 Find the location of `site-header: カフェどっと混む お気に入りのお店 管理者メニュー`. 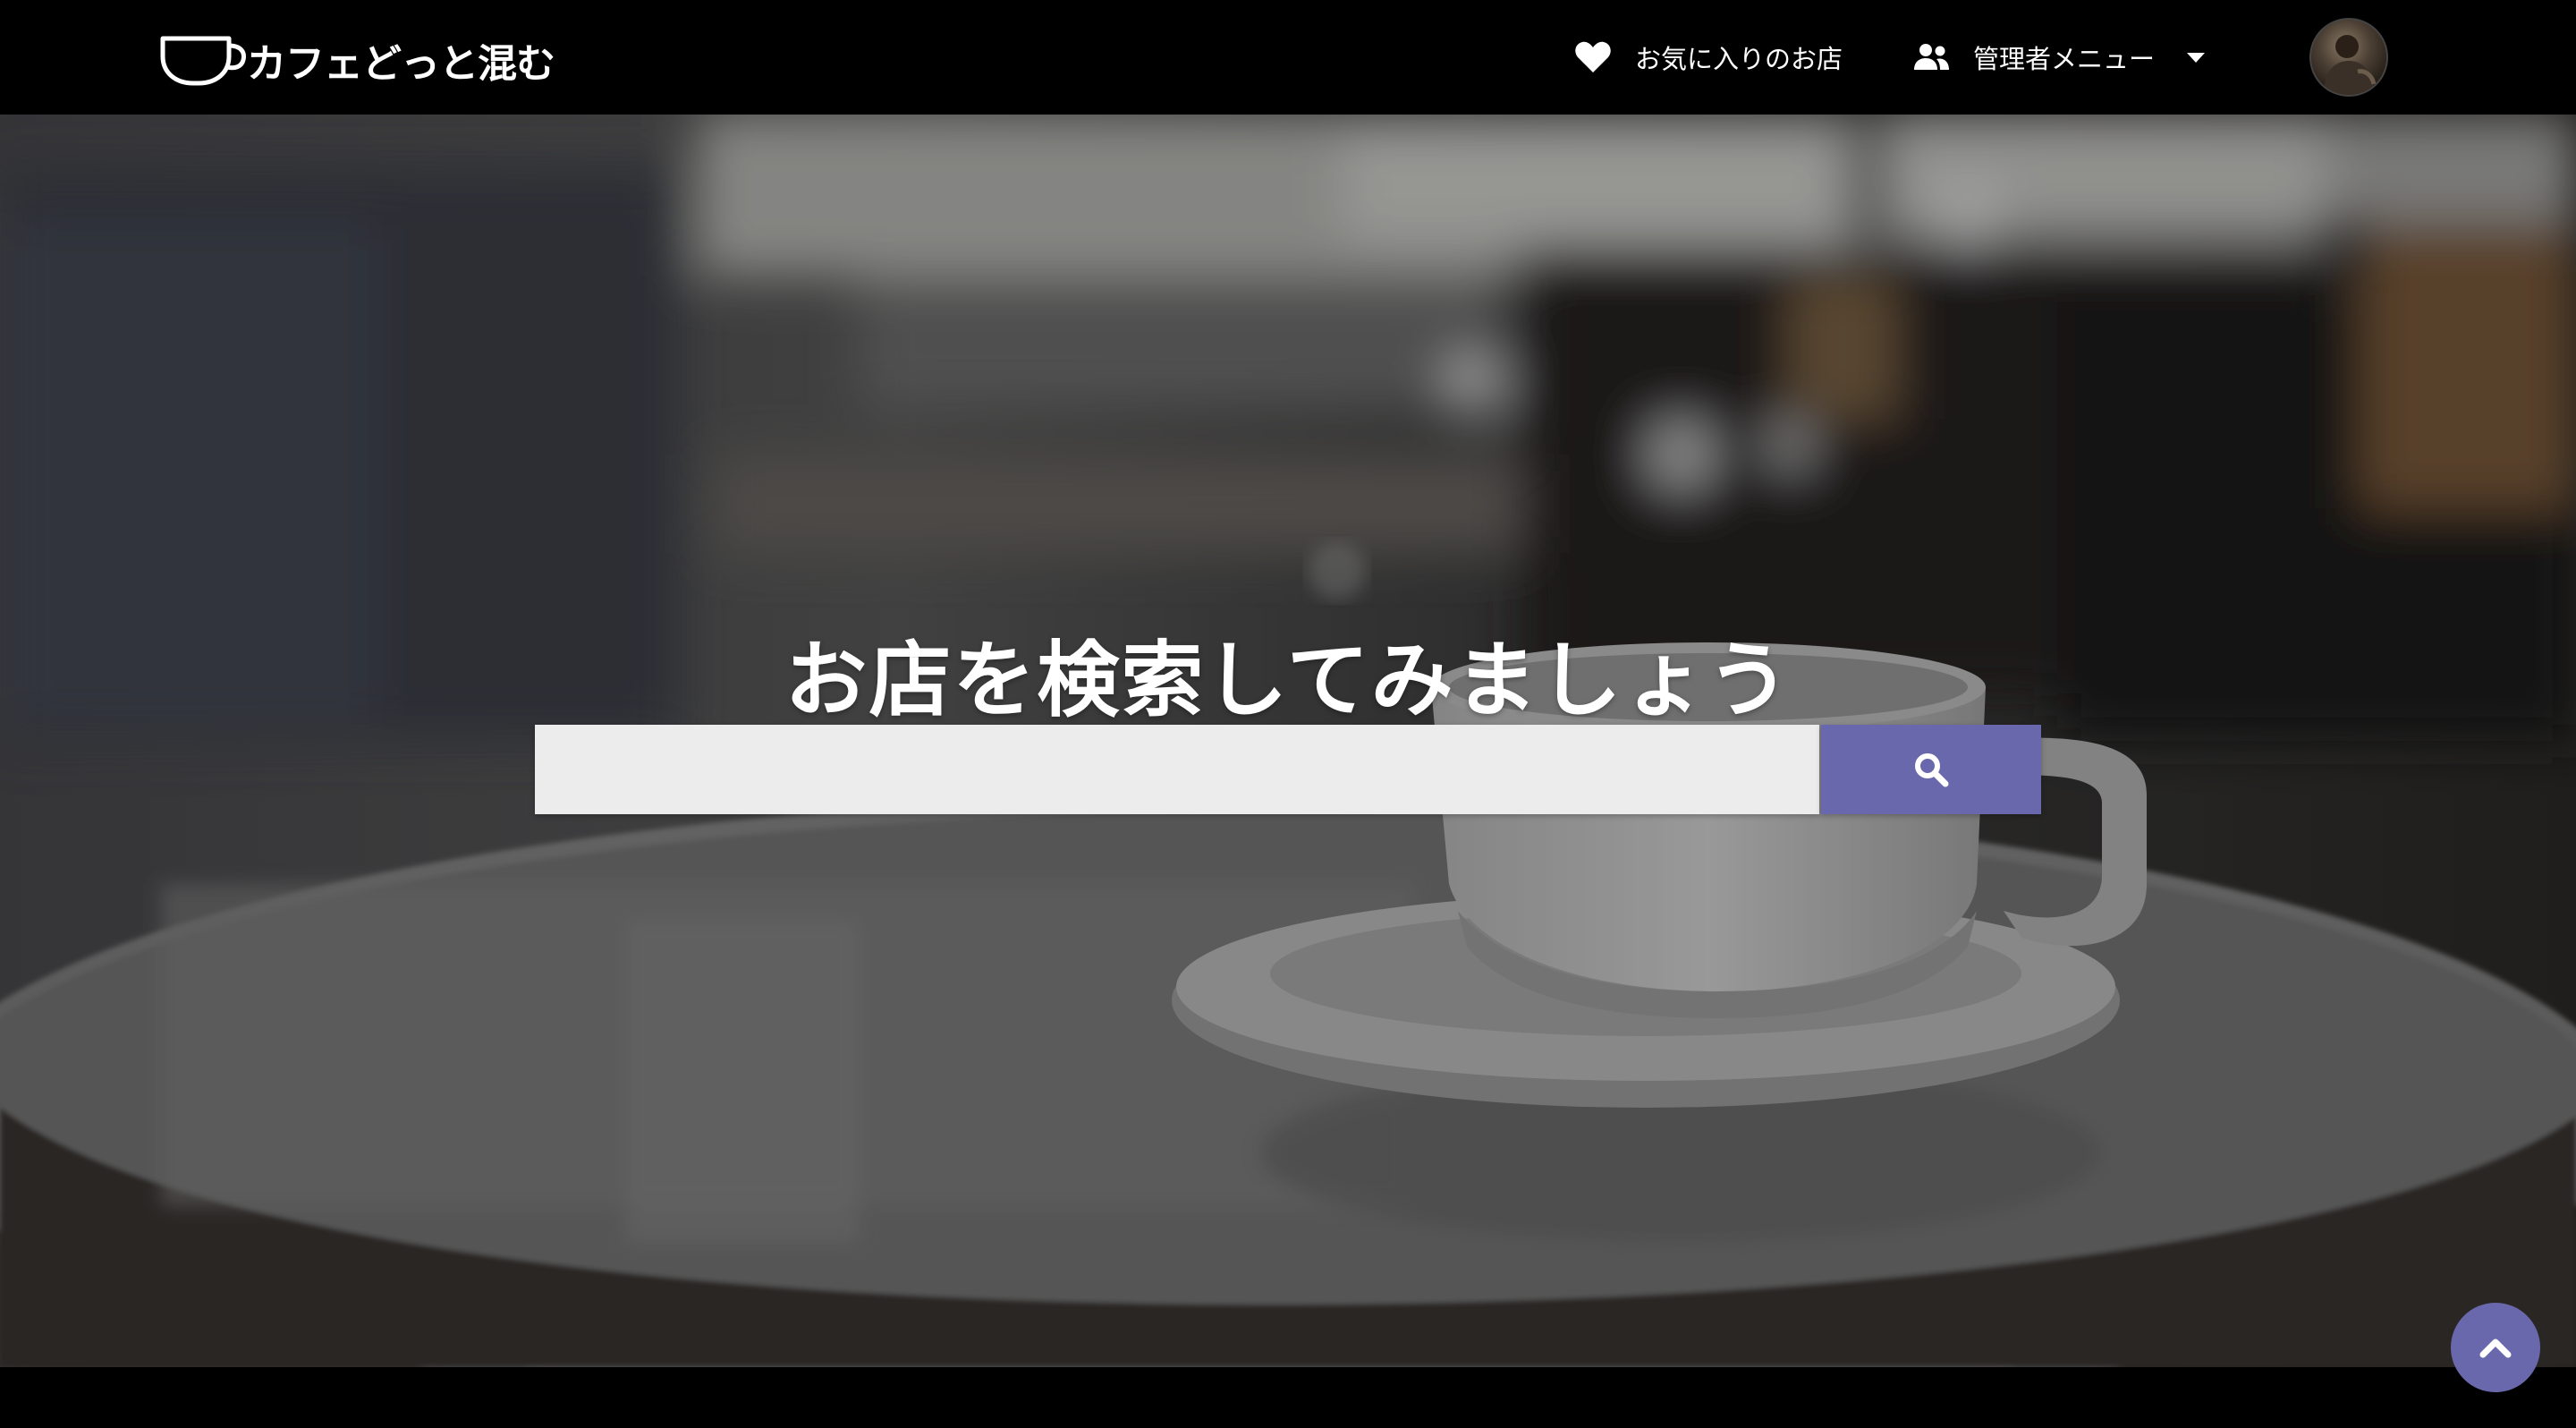

site-header: カフェどっと混む お気に入りのお店 管理者メニュー is located at coordinates (1288, 57).